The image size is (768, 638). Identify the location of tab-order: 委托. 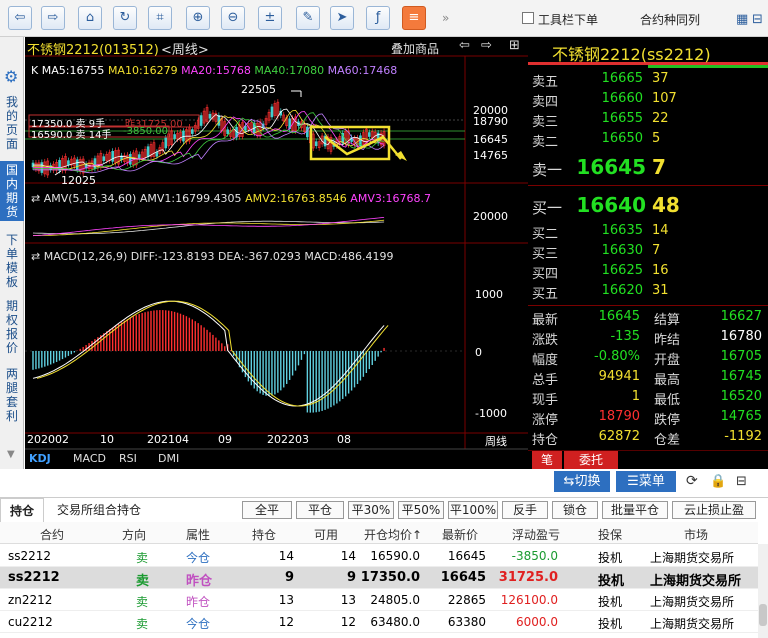
(591, 460).